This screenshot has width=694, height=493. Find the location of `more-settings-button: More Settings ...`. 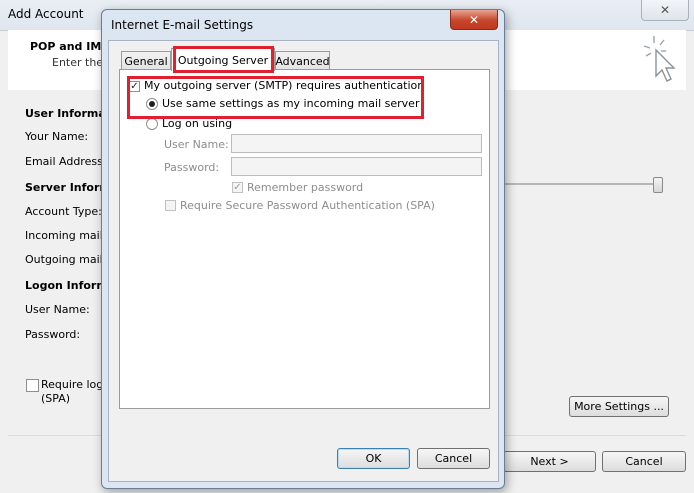

more-settings-button: More Settings ... is located at coordinates (619, 406).